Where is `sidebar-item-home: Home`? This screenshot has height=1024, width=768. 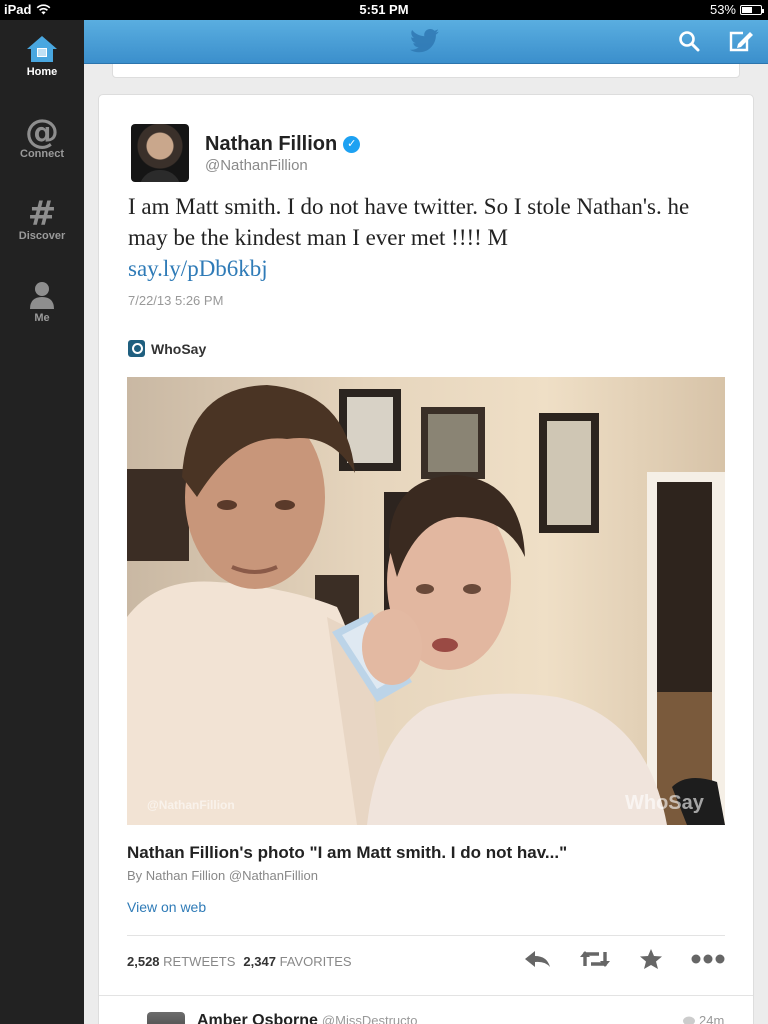
sidebar-item-home: Home is located at coordinates (42, 60).